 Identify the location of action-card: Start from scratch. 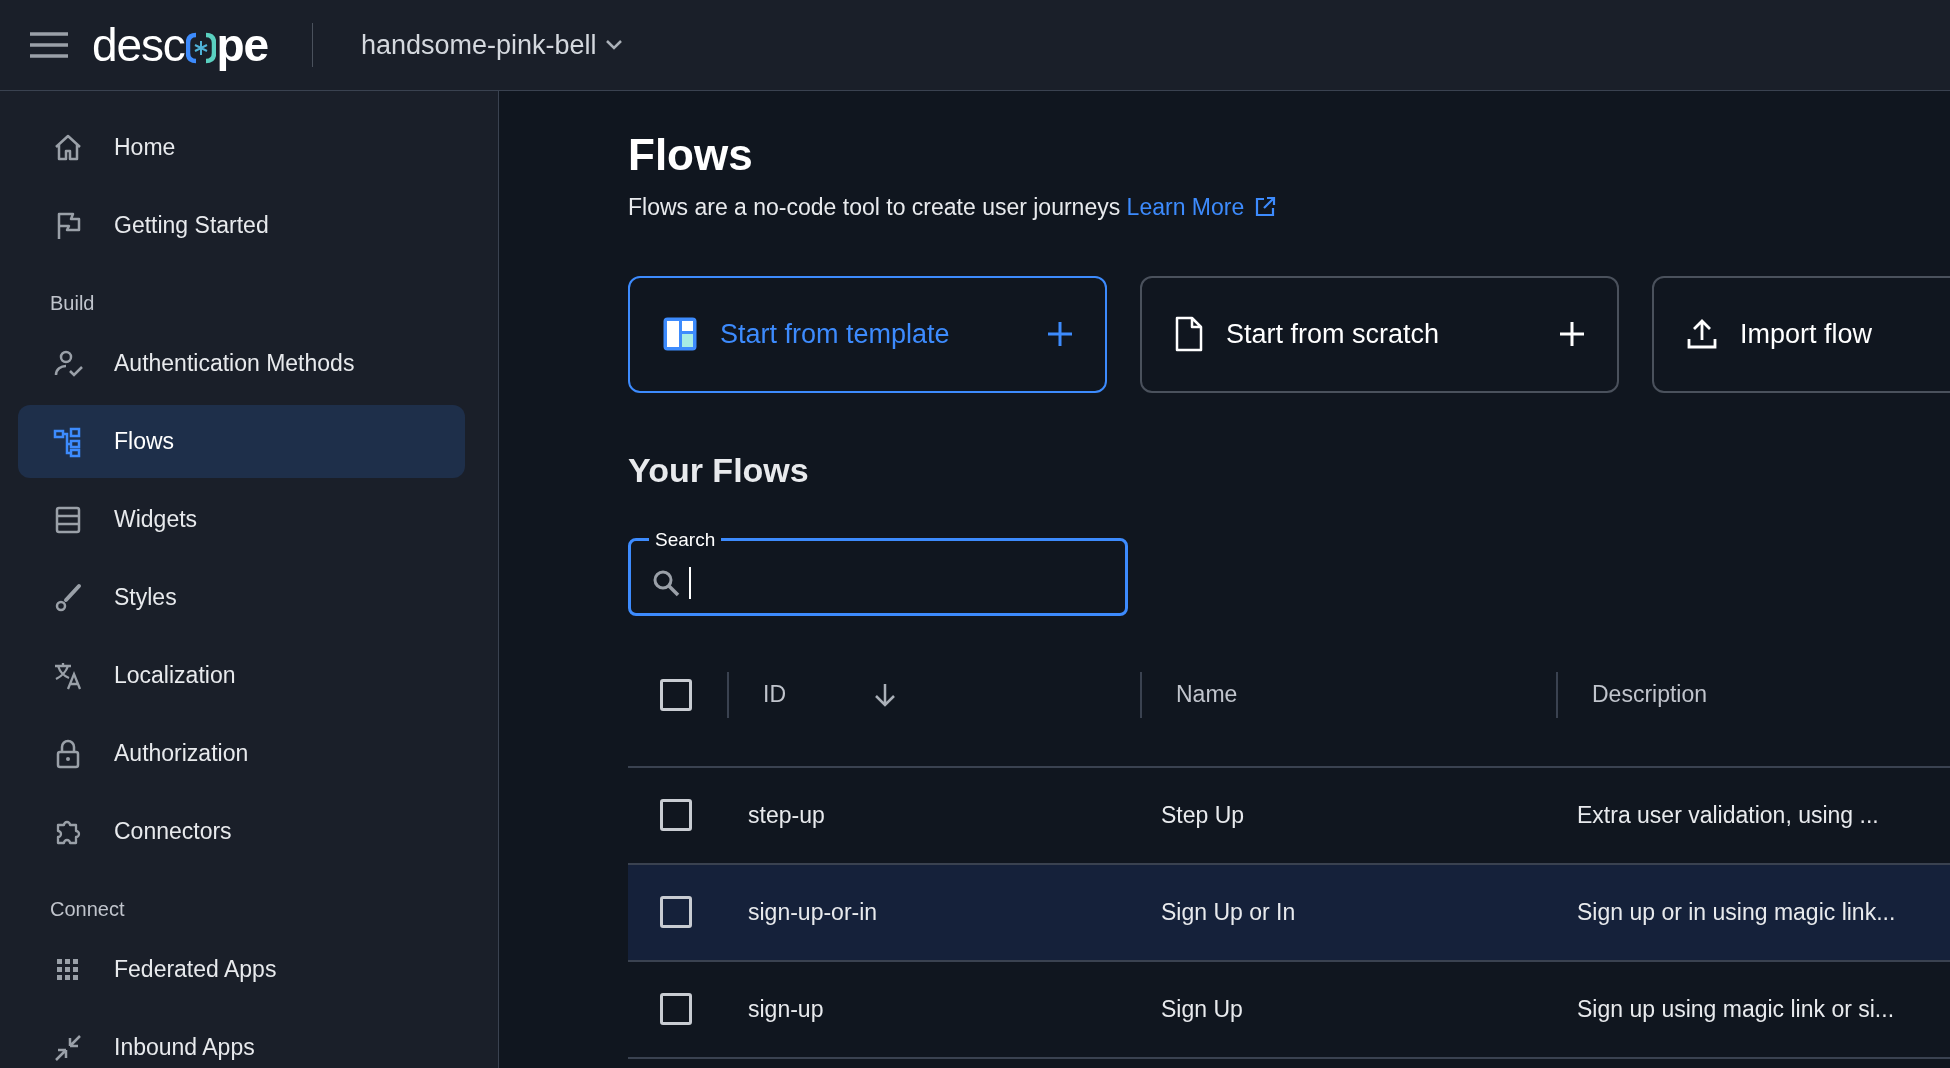
(1379, 334).